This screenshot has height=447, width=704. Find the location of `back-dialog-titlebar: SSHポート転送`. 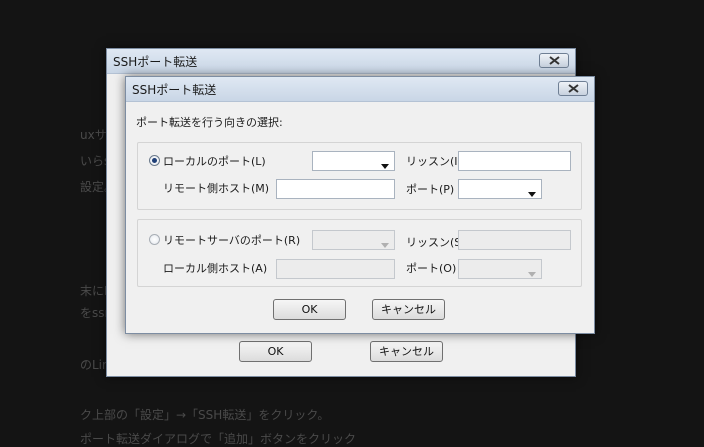

back-dialog-titlebar: SSHポート転送 is located at coordinates (341, 61).